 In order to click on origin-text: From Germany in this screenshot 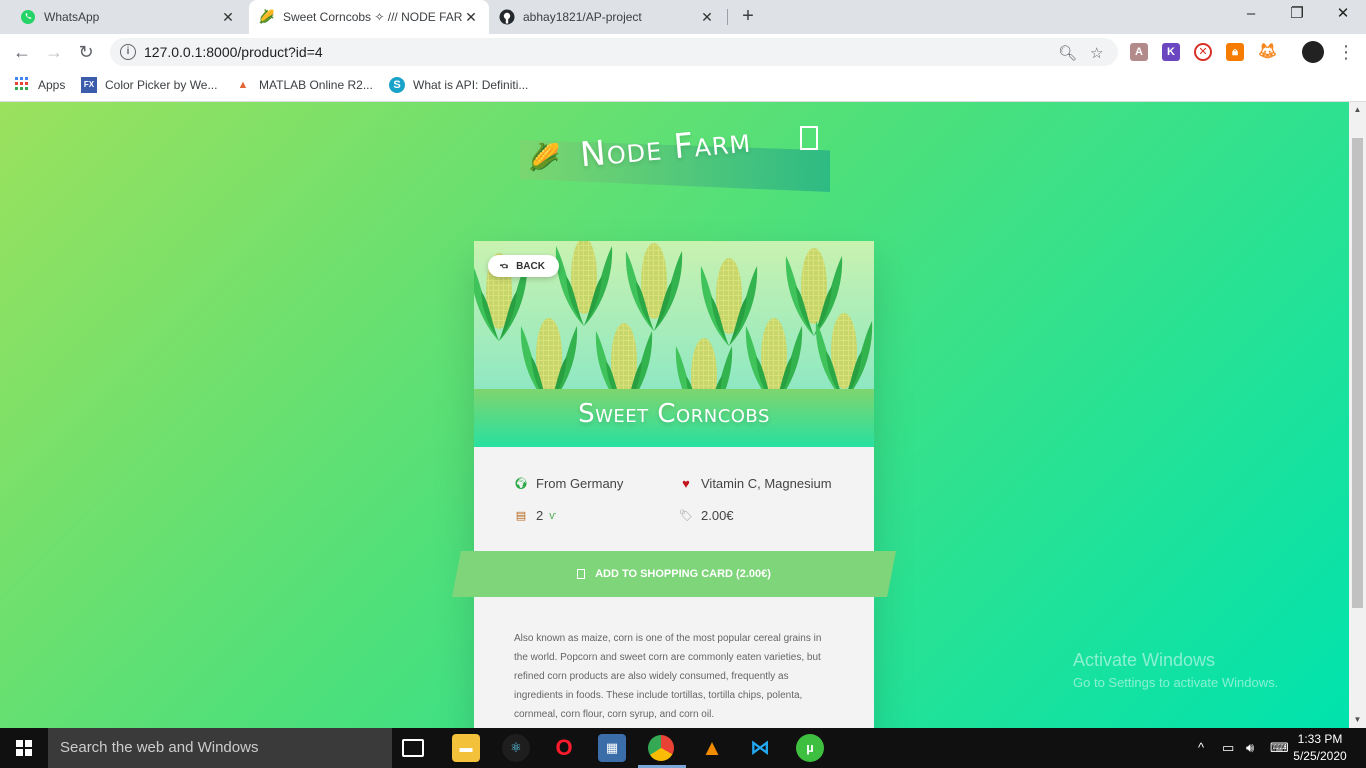, I will do `click(580, 483)`.